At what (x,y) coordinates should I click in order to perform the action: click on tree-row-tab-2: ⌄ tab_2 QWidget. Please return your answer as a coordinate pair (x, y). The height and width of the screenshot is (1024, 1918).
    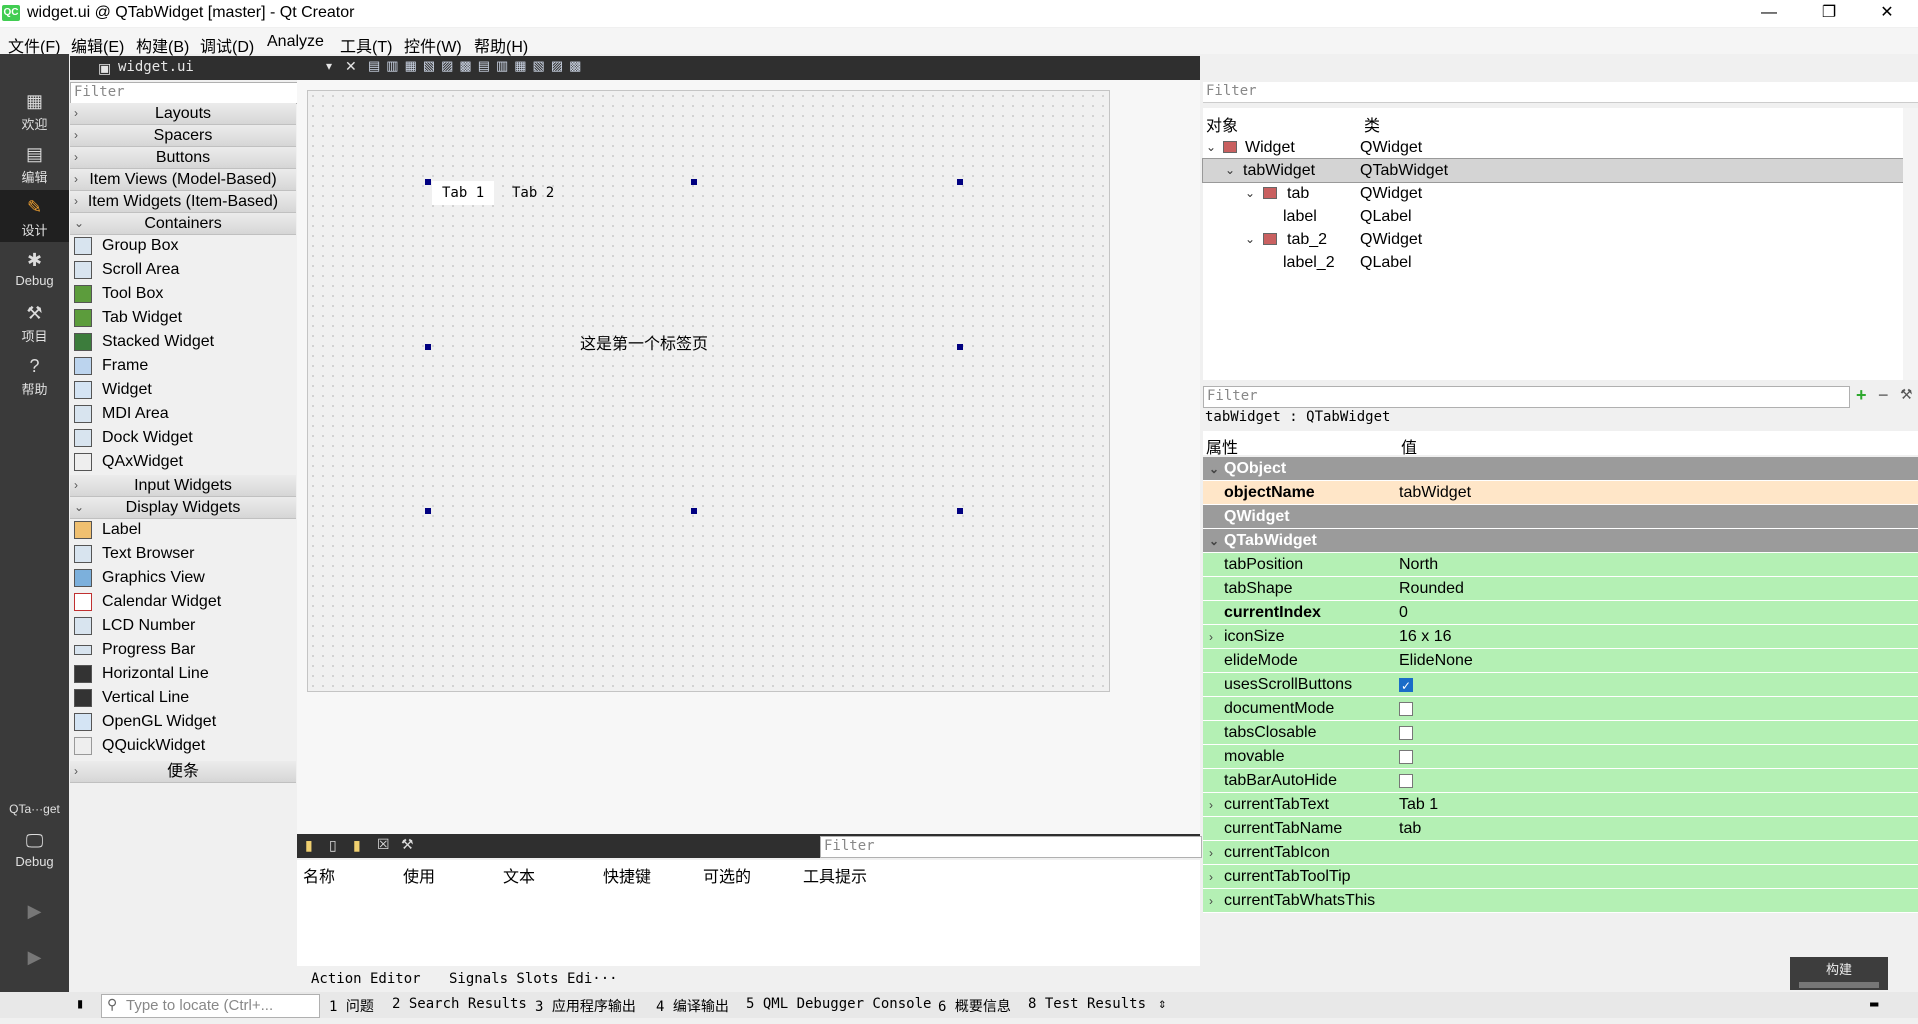
    Looking at the image, I should click on (1553, 239).